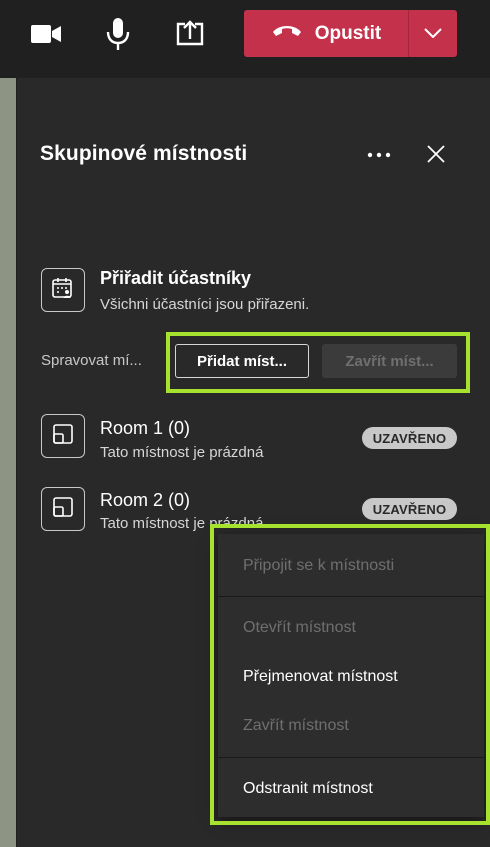 The width and height of the screenshot is (490, 847). I want to click on more-options-icon, so click(379, 155).